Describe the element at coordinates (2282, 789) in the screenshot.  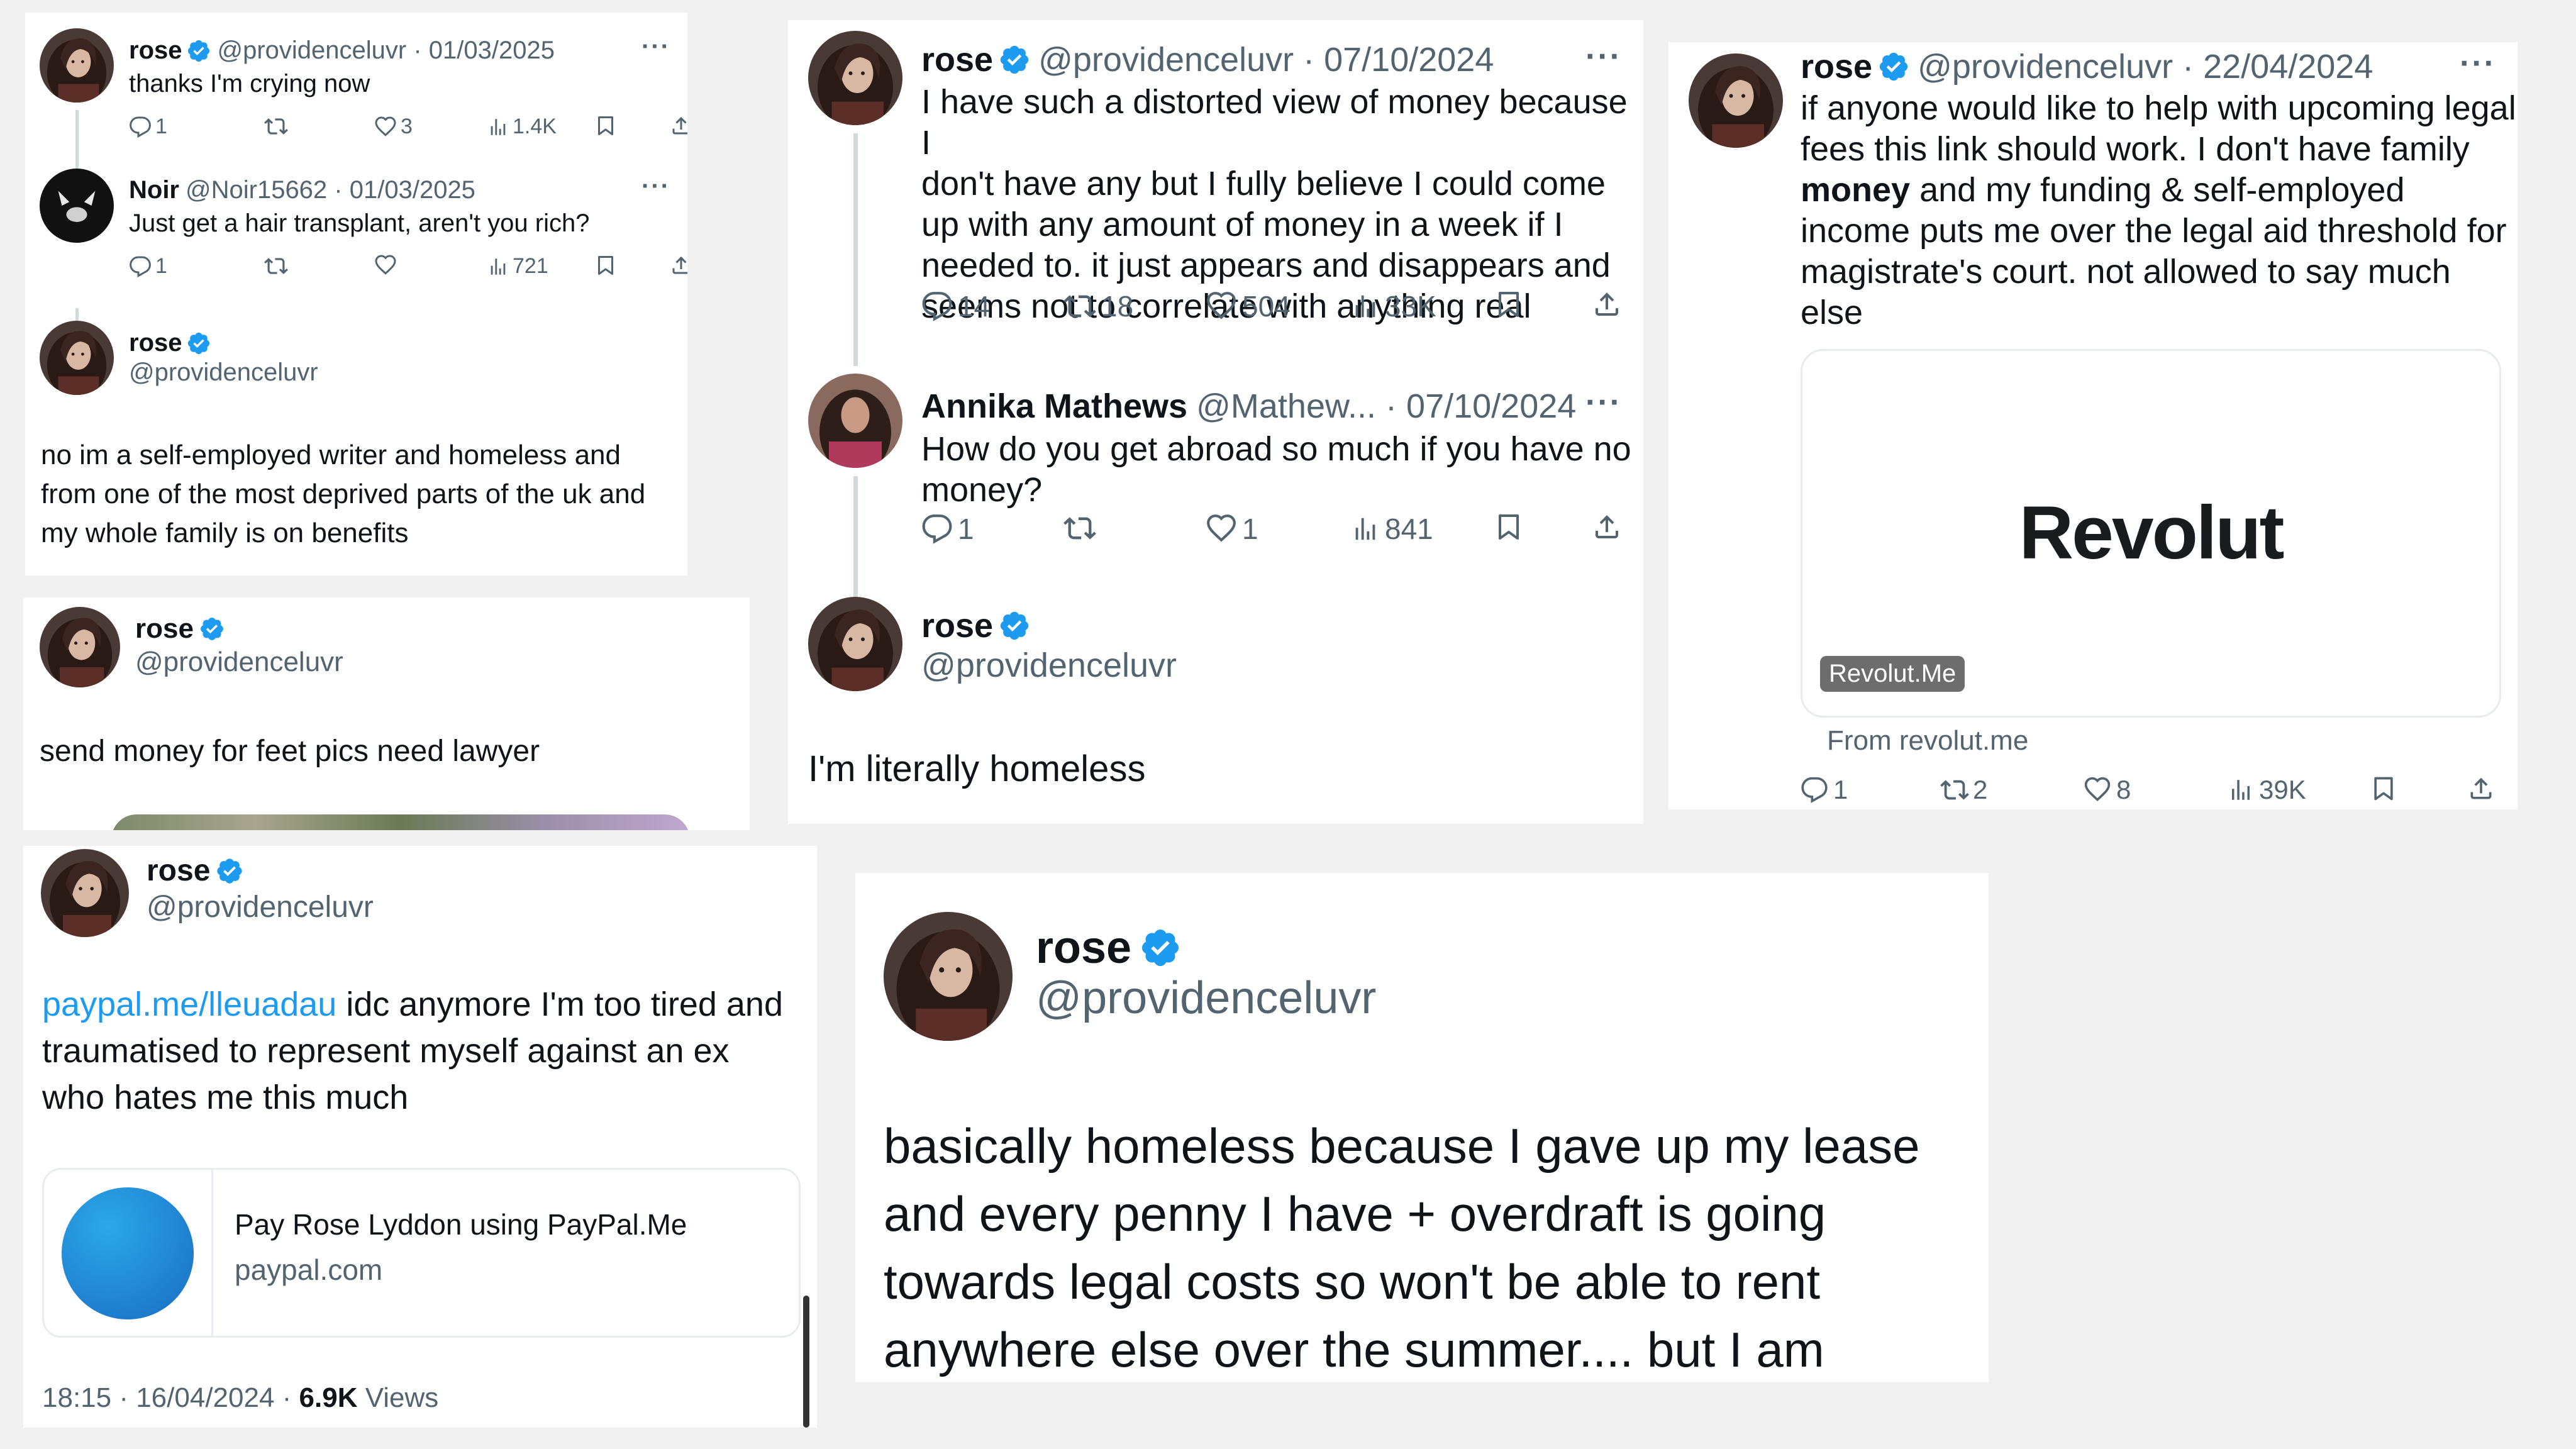
I see `views-count: 39K` at that location.